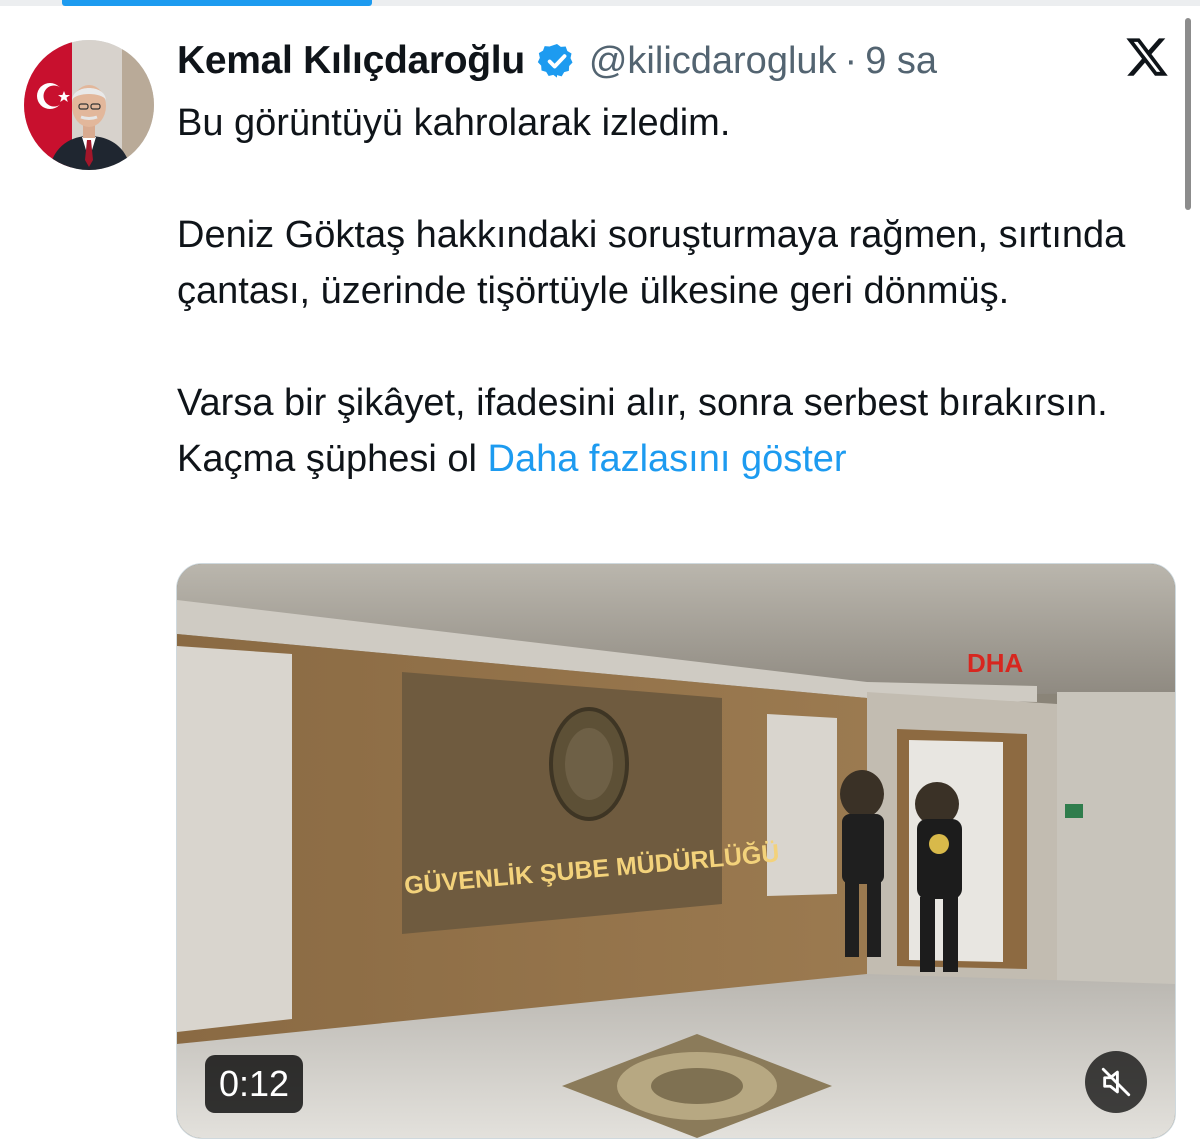 The image size is (1200, 1147). What do you see at coordinates (1147, 57) in the screenshot?
I see `x-logo-icon` at bounding box center [1147, 57].